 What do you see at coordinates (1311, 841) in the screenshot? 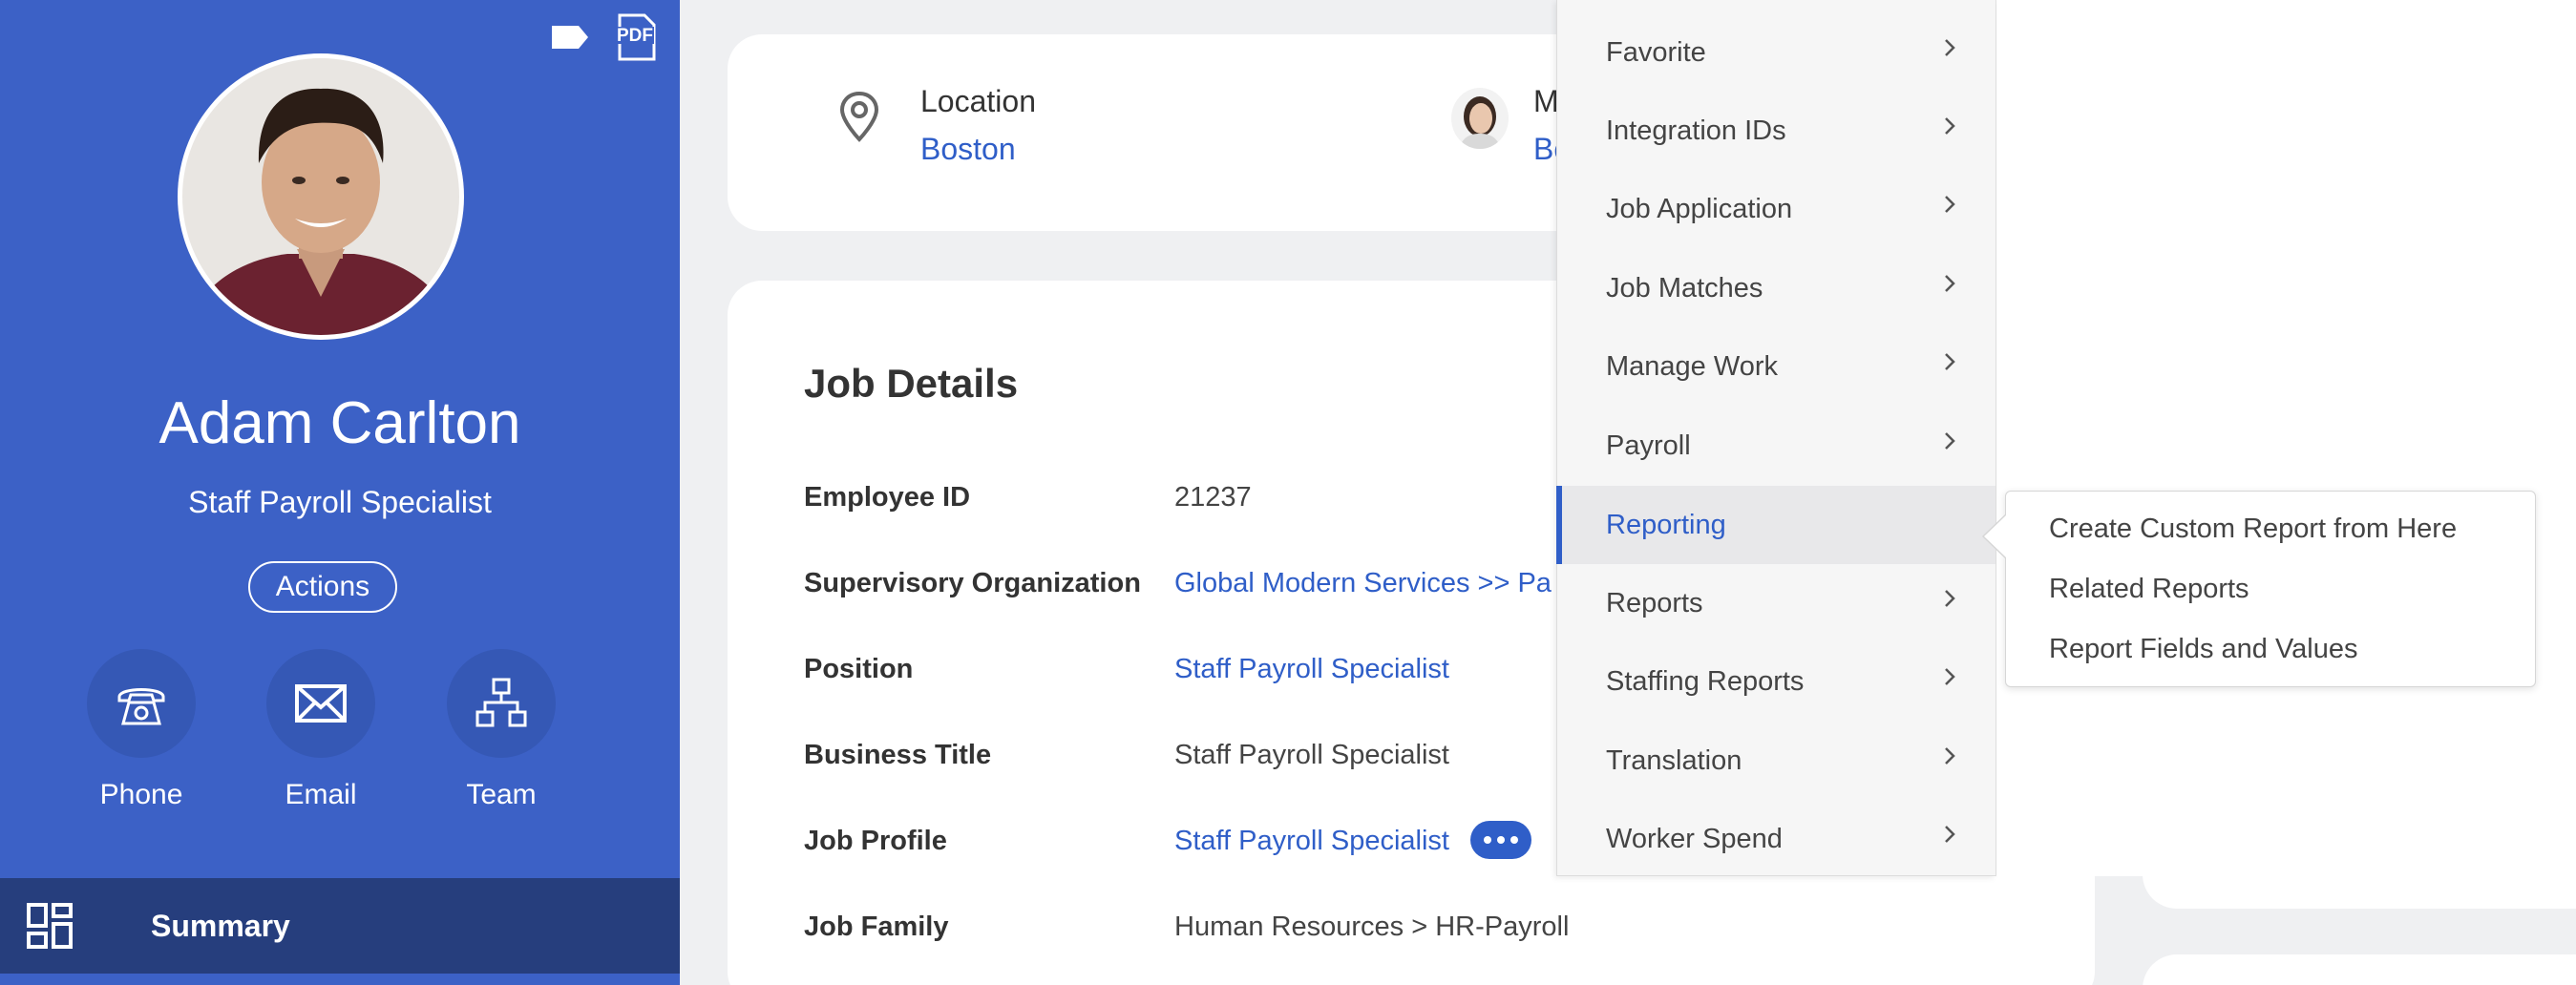
I see `job-profile-link: Staff Payroll Specialist` at bounding box center [1311, 841].